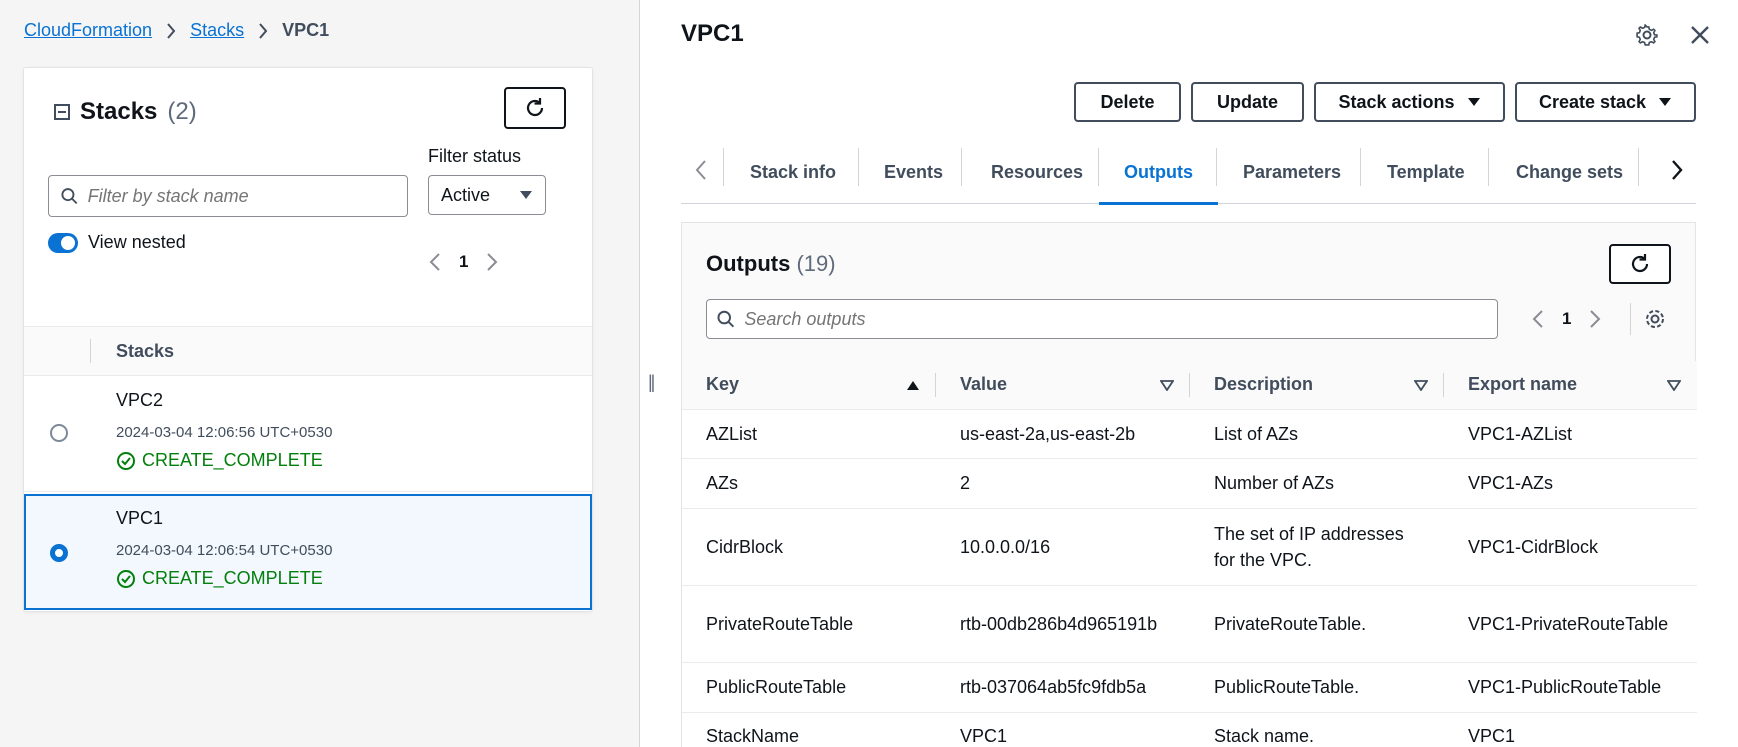 The height and width of the screenshot is (747, 1738). What do you see at coordinates (1570, 624) in the screenshot?
I see `cell-export: VPC1-PrivateRouteTable` at bounding box center [1570, 624].